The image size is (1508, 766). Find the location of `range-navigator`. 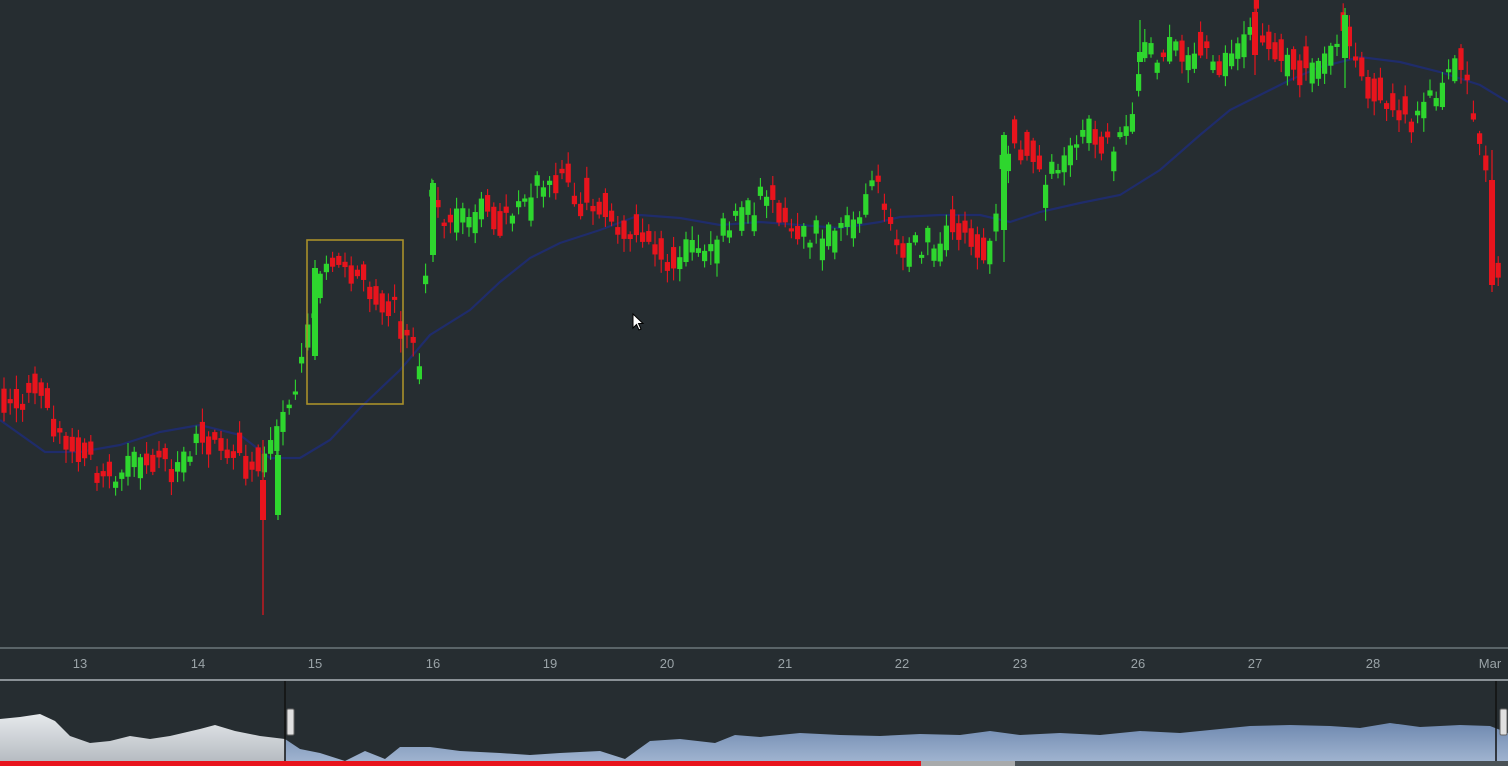

range-navigator is located at coordinates (754, 721).